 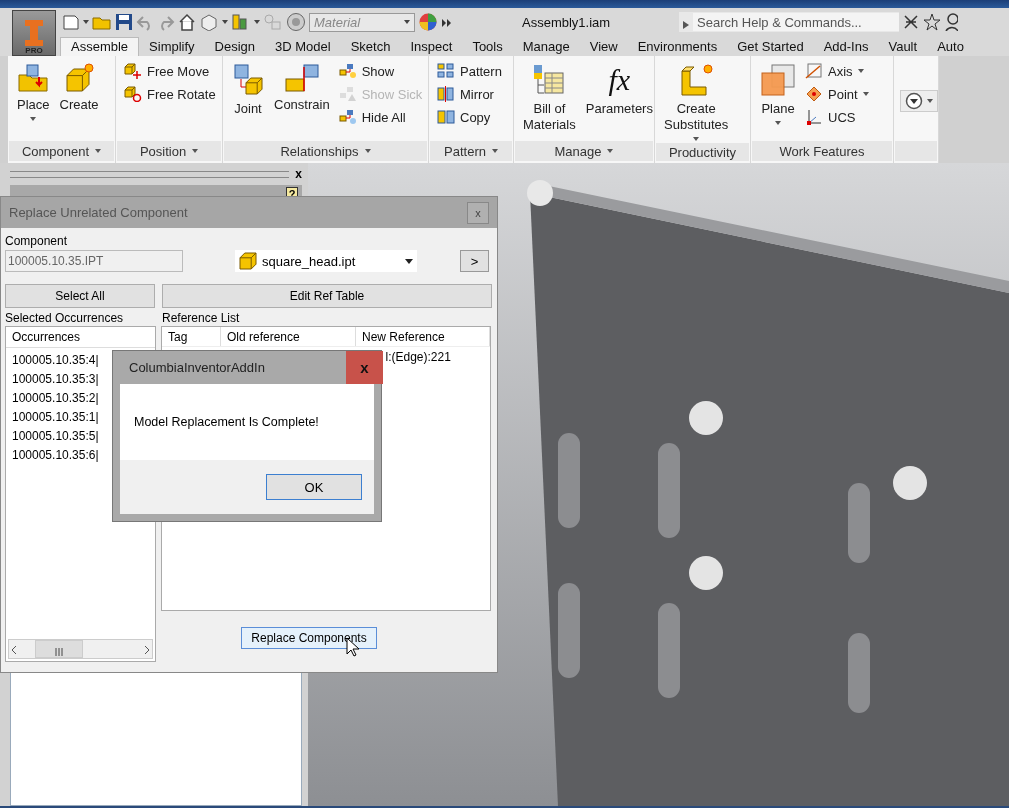 I want to click on table-cell: l:(Edge):221, so click(x=418, y=357).